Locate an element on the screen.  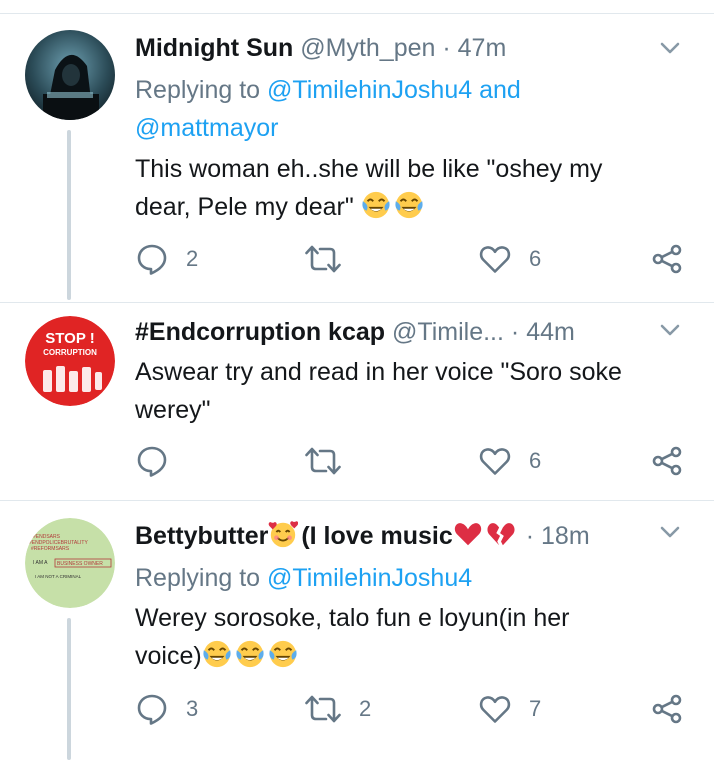
timestamp: 44m is located at coordinates (550, 332).